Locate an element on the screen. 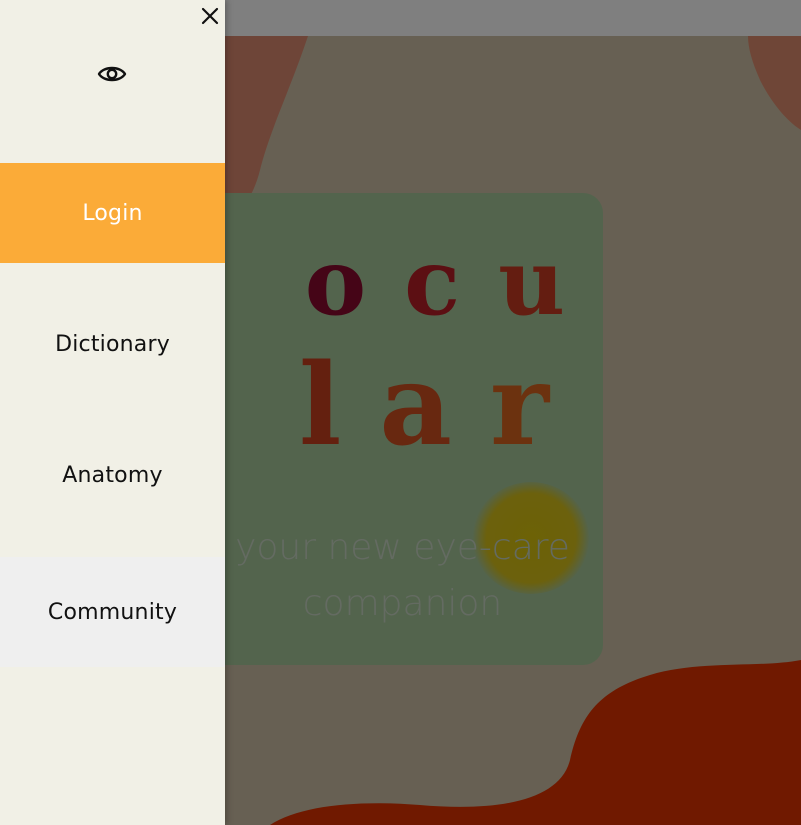 Image resolution: width=801 pixels, height=825 pixels. eye-logo is located at coordinates (112, 74).